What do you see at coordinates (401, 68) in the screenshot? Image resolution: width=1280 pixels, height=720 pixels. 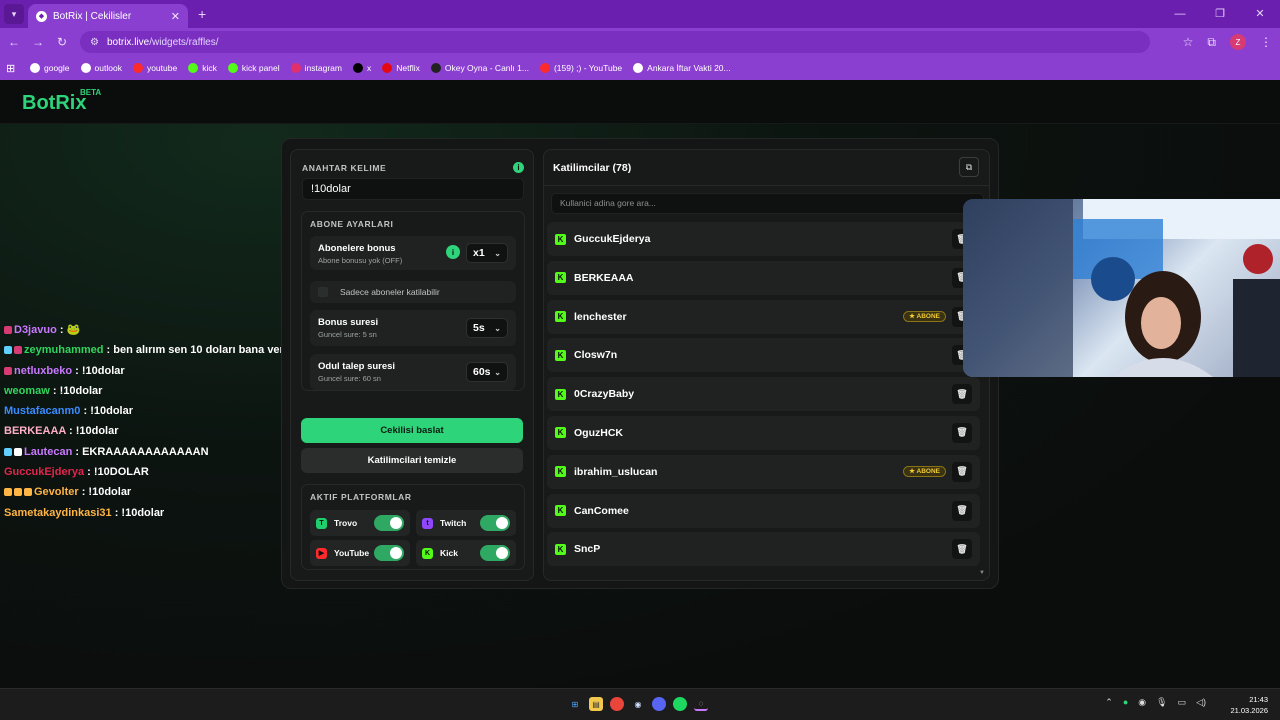 I see `bookmark-item: Netflix` at bounding box center [401, 68].